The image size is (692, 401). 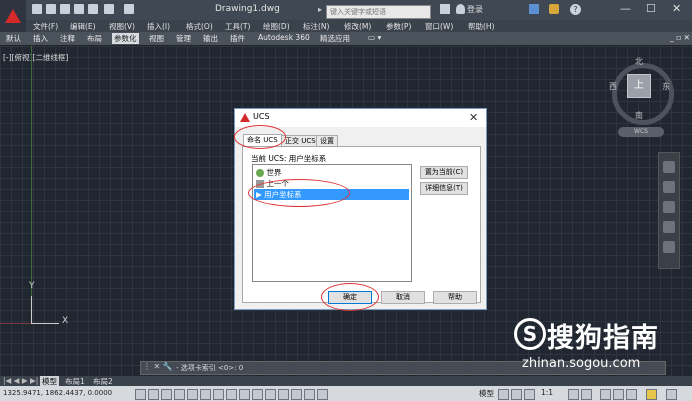 What do you see at coordinates (13, 38) in the screenshot?
I see `tab-default: 默认` at bounding box center [13, 38].